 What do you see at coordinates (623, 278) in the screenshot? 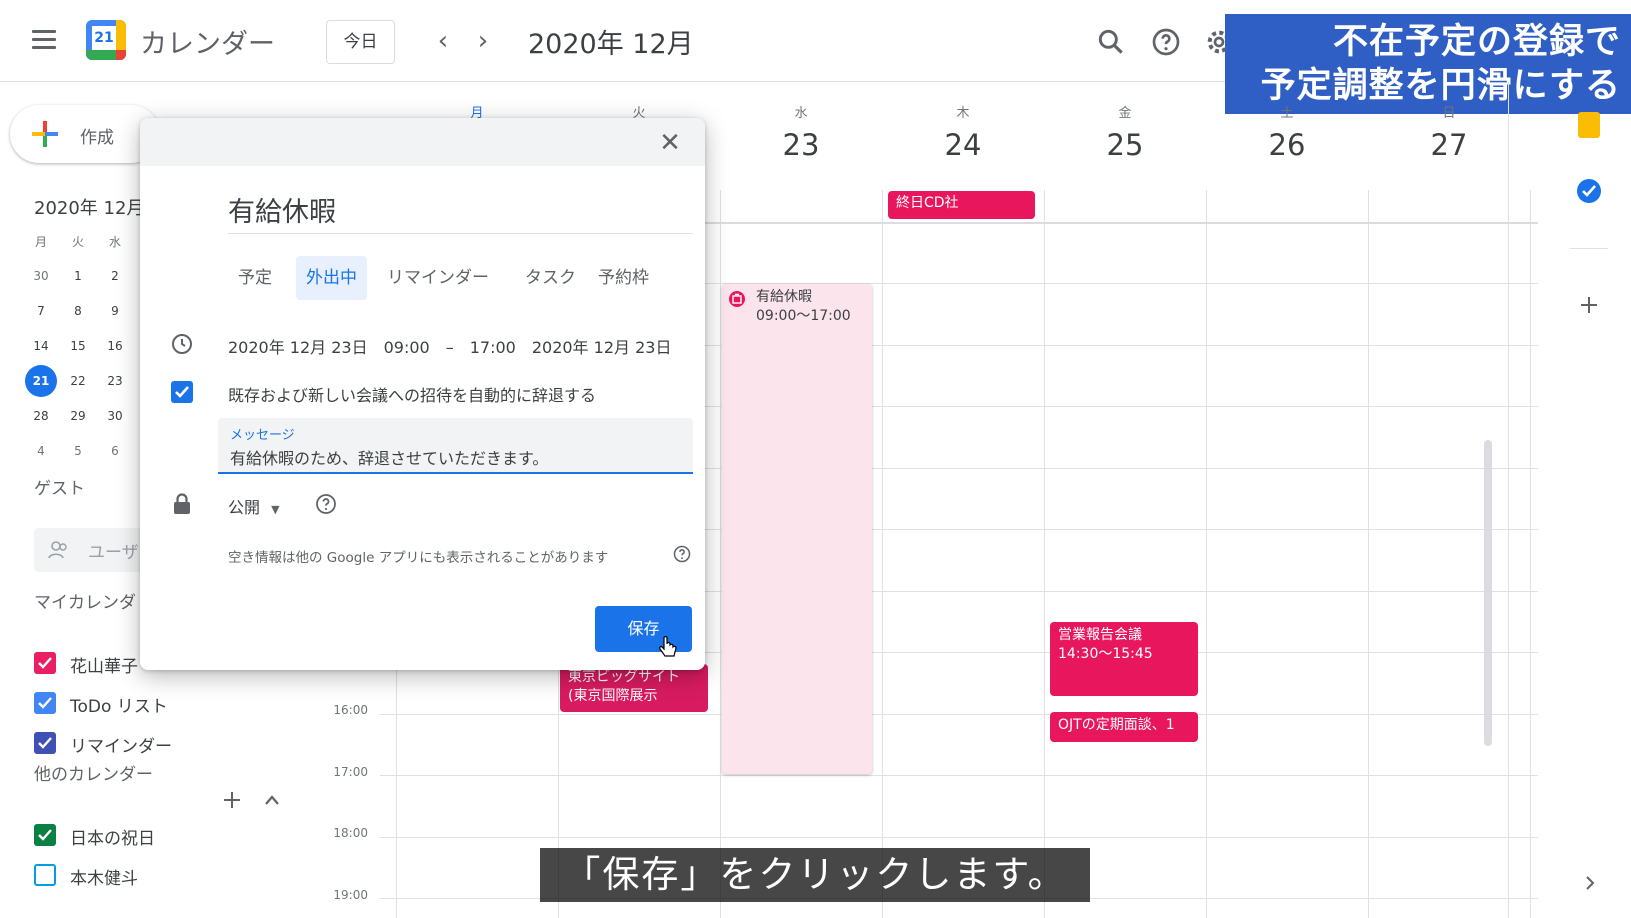
I see `tab-4: 予約枠` at bounding box center [623, 278].